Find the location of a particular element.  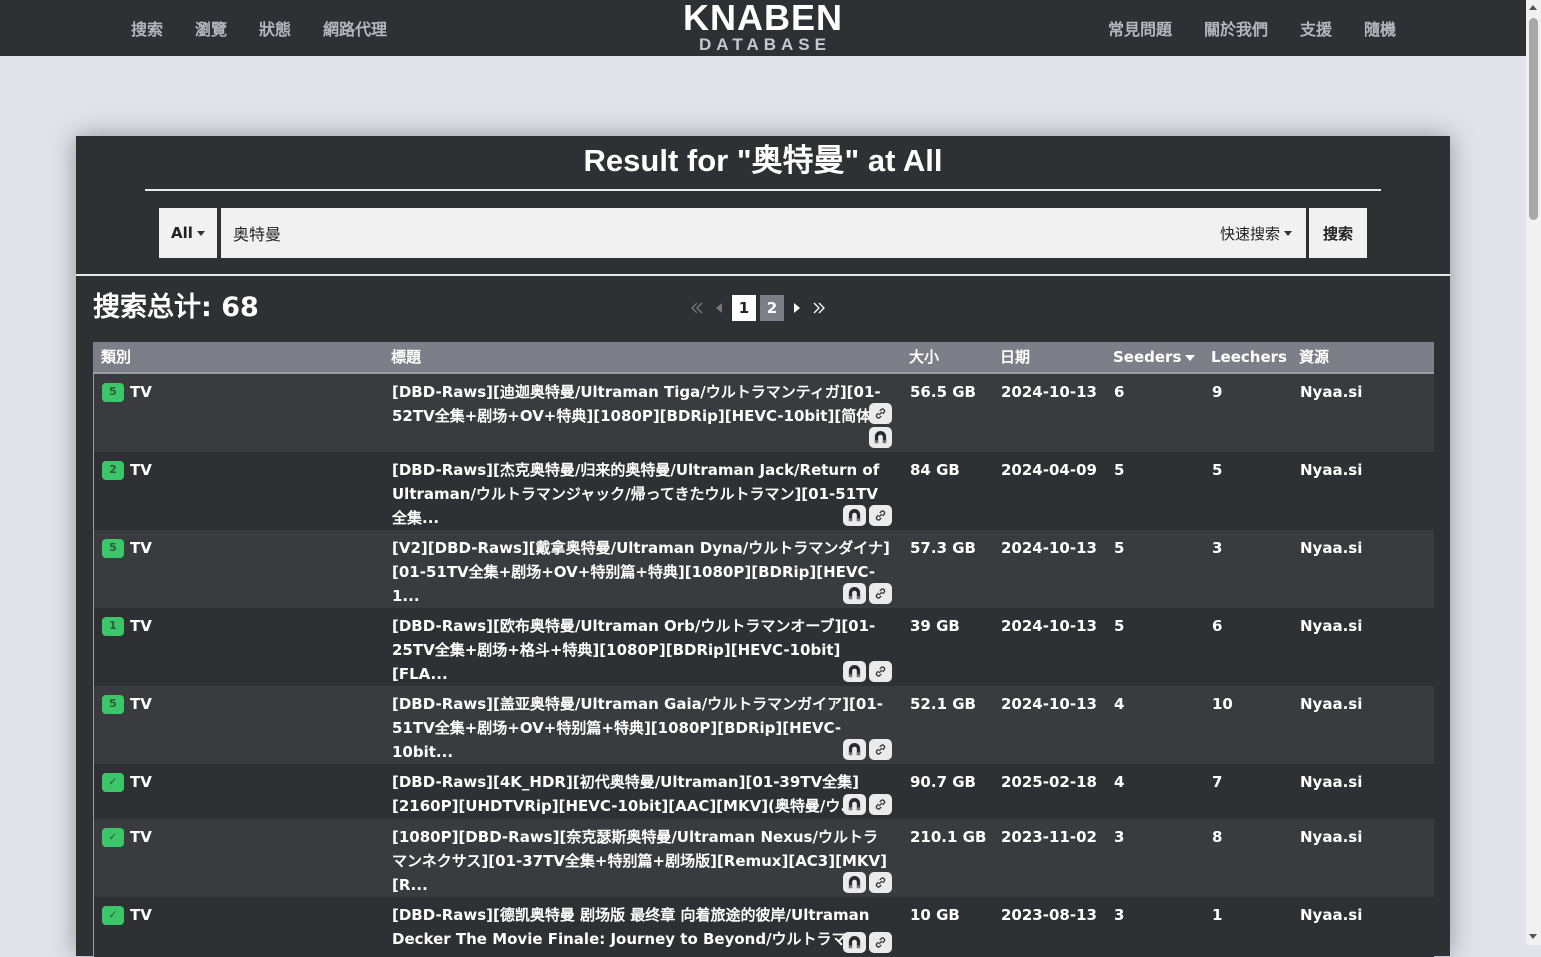

scrollbar-thumb is located at coordinates (1533, 119).